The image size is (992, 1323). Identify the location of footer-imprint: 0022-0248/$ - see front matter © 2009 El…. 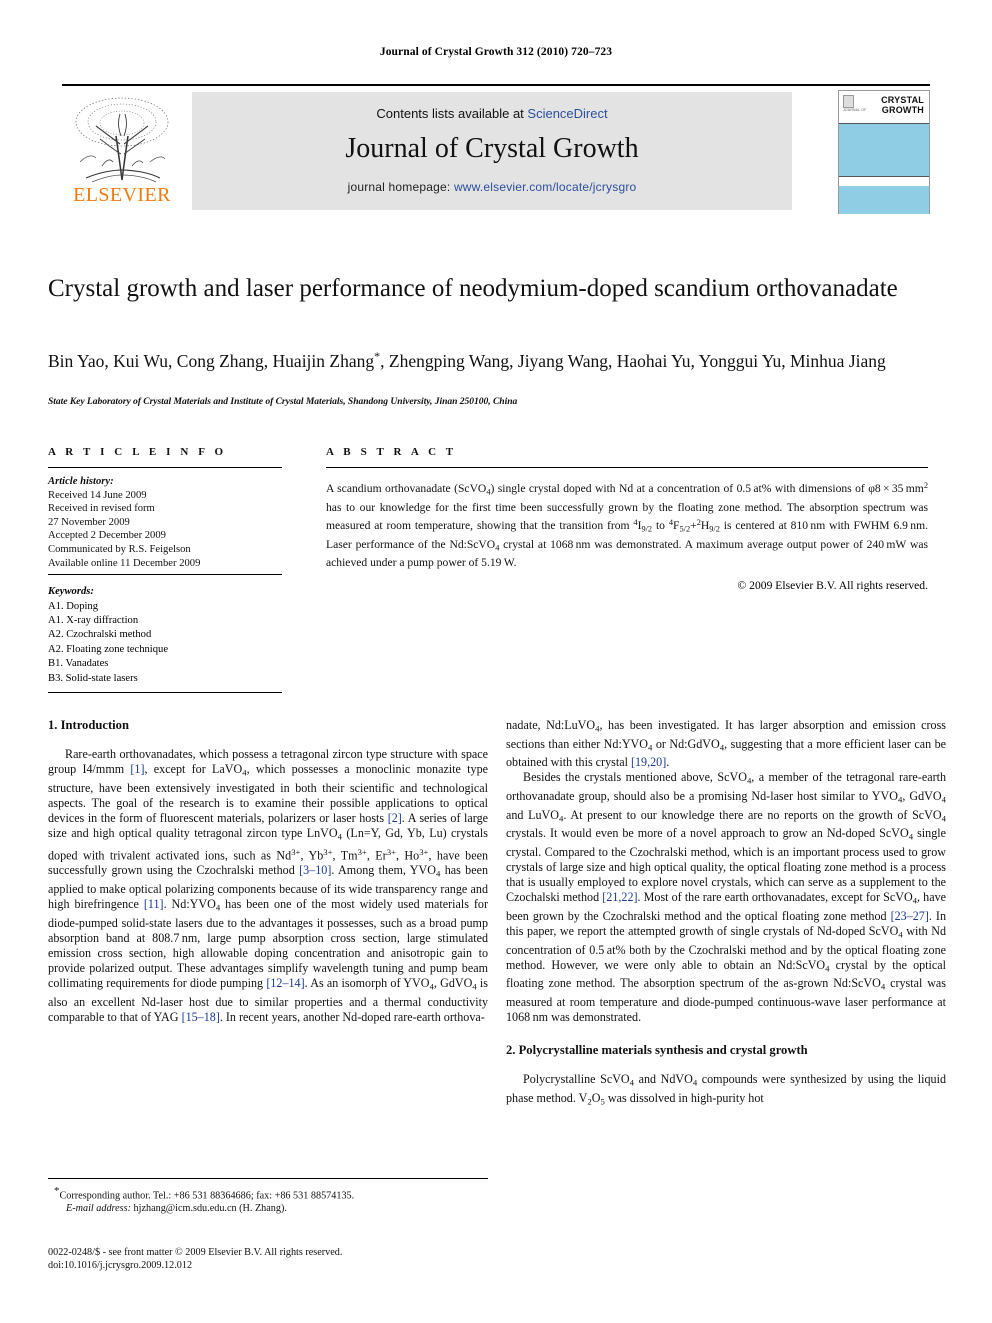
(308, 1259).